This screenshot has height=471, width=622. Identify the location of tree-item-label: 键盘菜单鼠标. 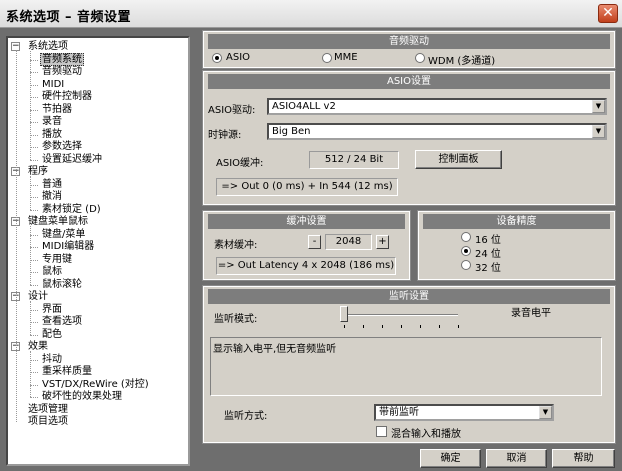
(58, 221).